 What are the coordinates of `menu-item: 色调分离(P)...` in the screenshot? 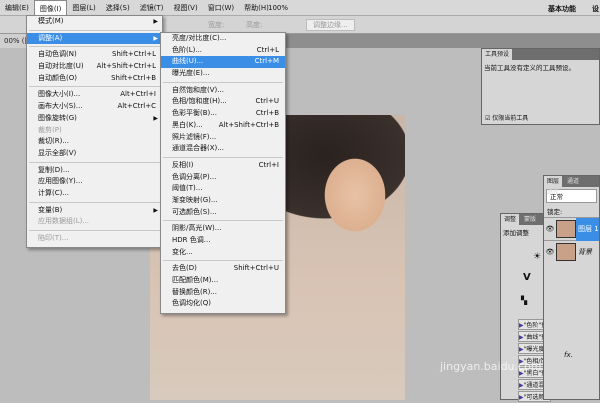 It's located at (223, 178).